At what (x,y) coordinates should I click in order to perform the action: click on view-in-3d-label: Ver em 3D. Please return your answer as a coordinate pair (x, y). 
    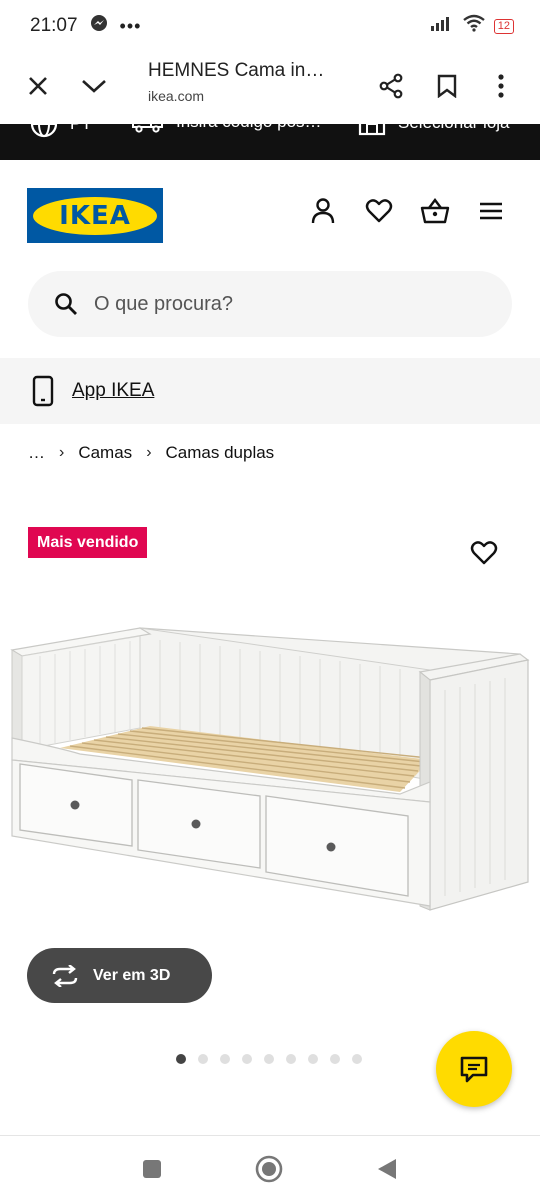
    Looking at the image, I should click on (132, 975).